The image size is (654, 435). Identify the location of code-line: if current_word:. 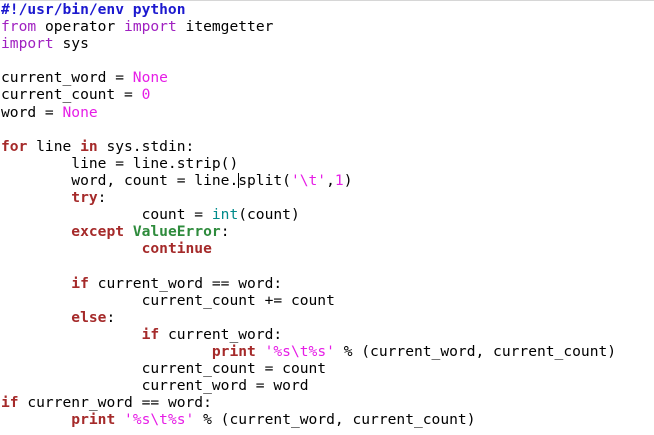
(308, 334).